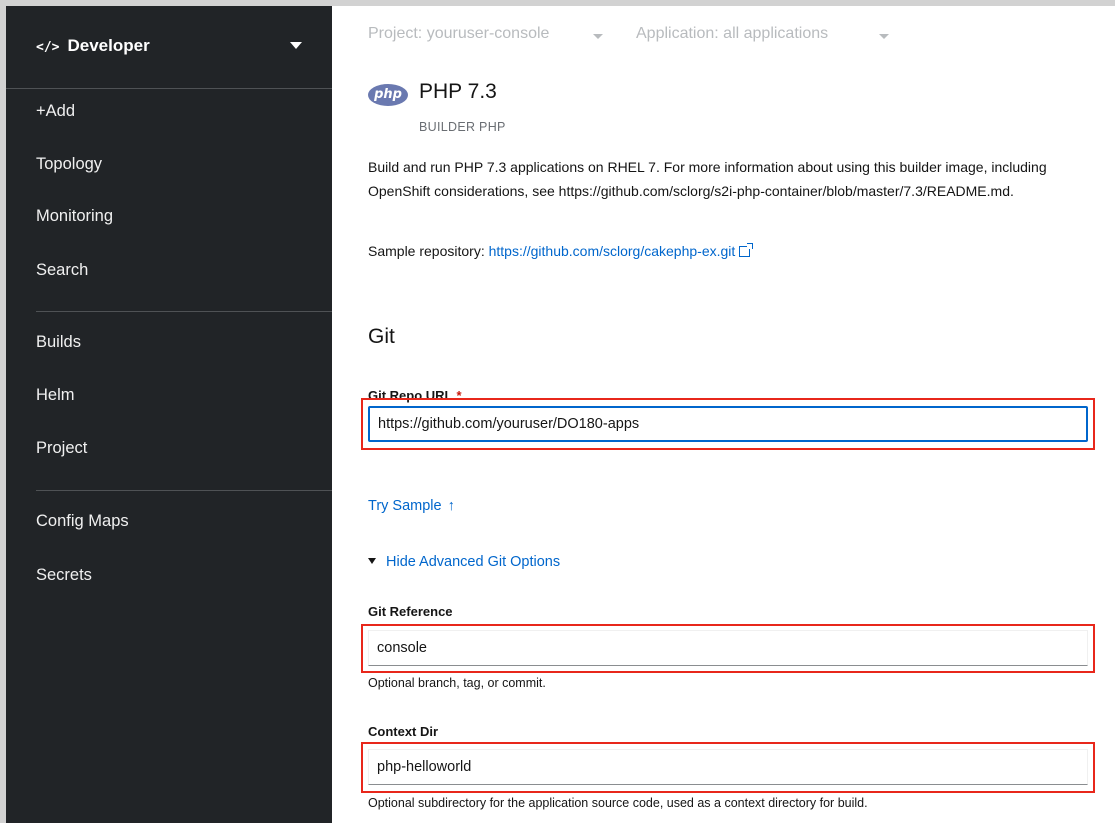 This screenshot has width=1115, height=823. What do you see at coordinates (473, 562) in the screenshot?
I see `advanced-git-options-text: Hide Advanced Git Options` at bounding box center [473, 562].